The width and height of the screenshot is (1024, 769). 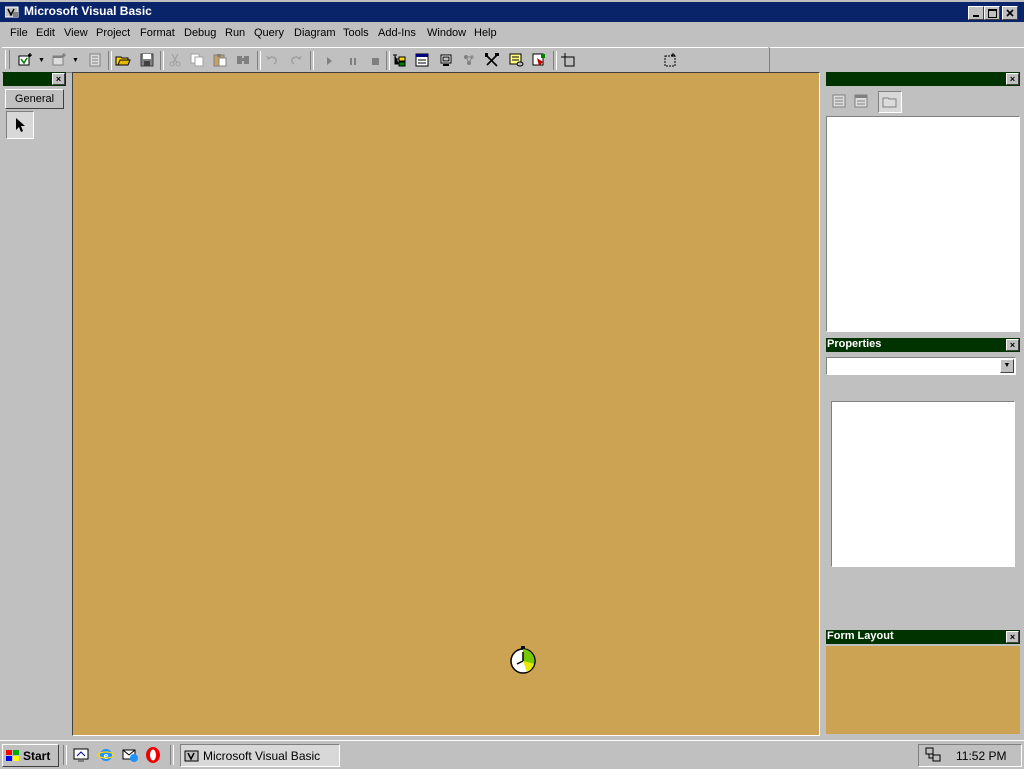 I want to click on save-project-icon, so click(x=147, y=60).